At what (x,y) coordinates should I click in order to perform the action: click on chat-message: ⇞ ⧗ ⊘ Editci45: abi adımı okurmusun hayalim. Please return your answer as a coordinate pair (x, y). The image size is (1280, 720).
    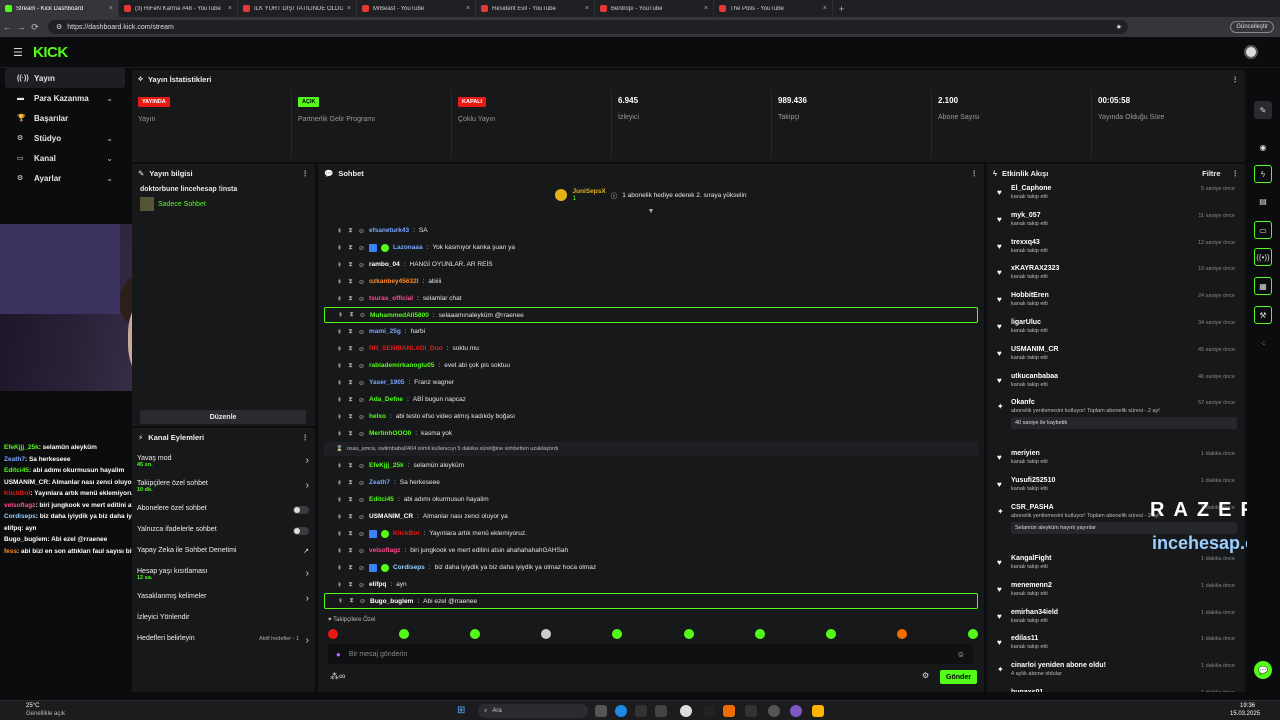
    Looking at the image, I should click on (651, 499).